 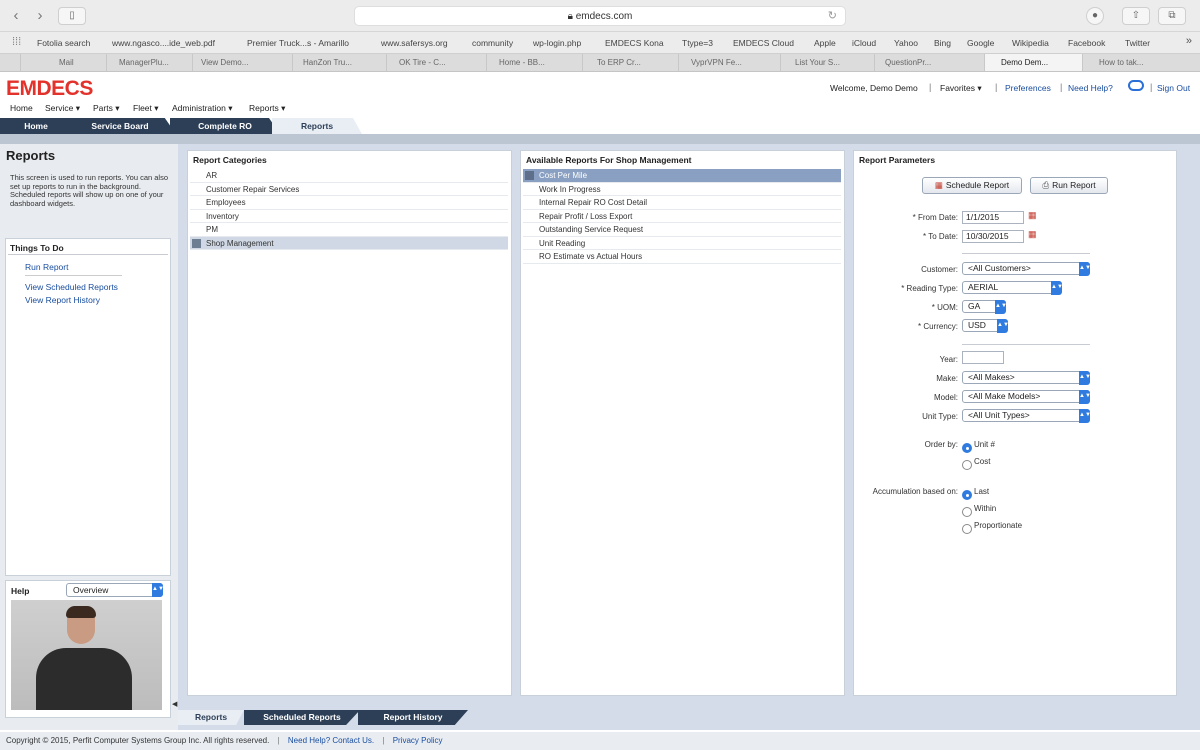 I want to click on address-bar: 🔒︎ emdecs.com ↻, so click(x=600, y=16).